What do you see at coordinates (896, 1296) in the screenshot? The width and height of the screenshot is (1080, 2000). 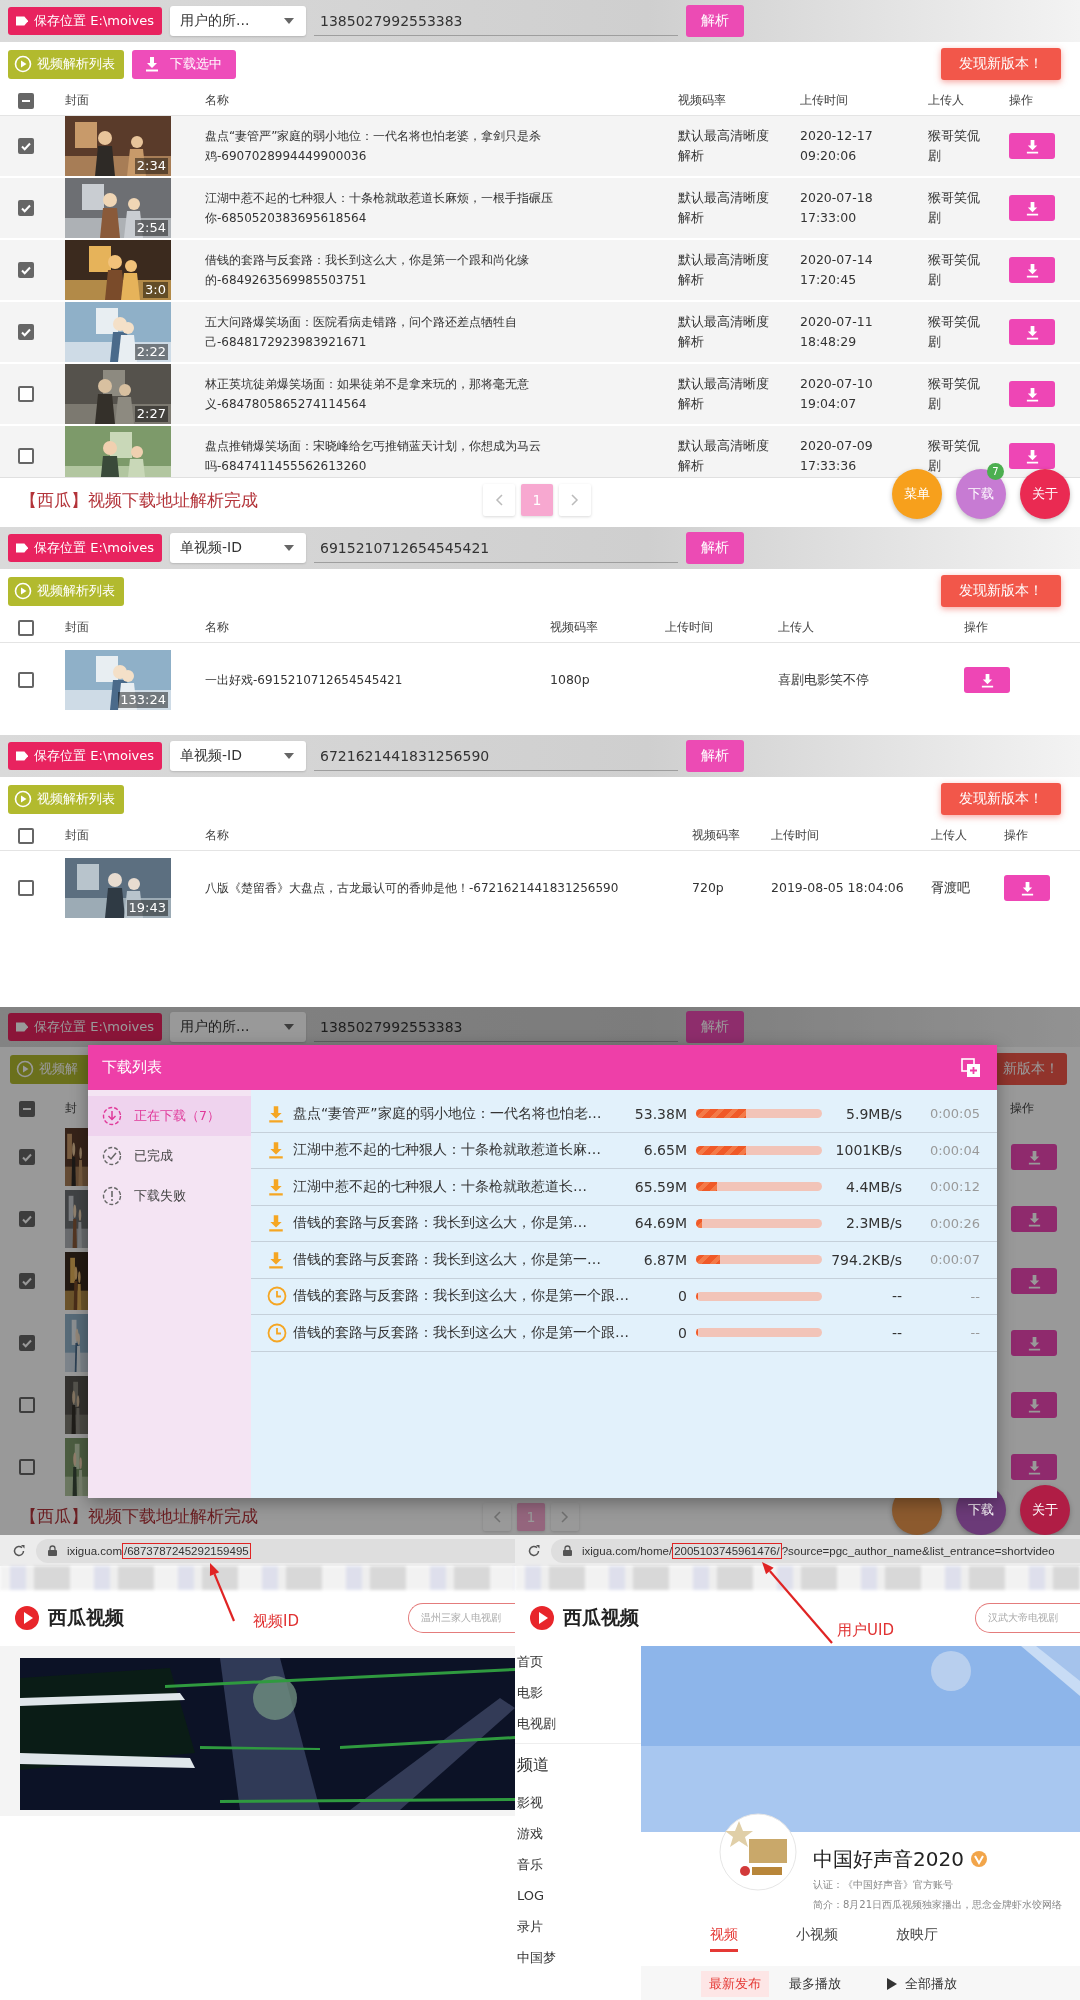 I see `download-speed: --` at bounding box center [896, 1296].